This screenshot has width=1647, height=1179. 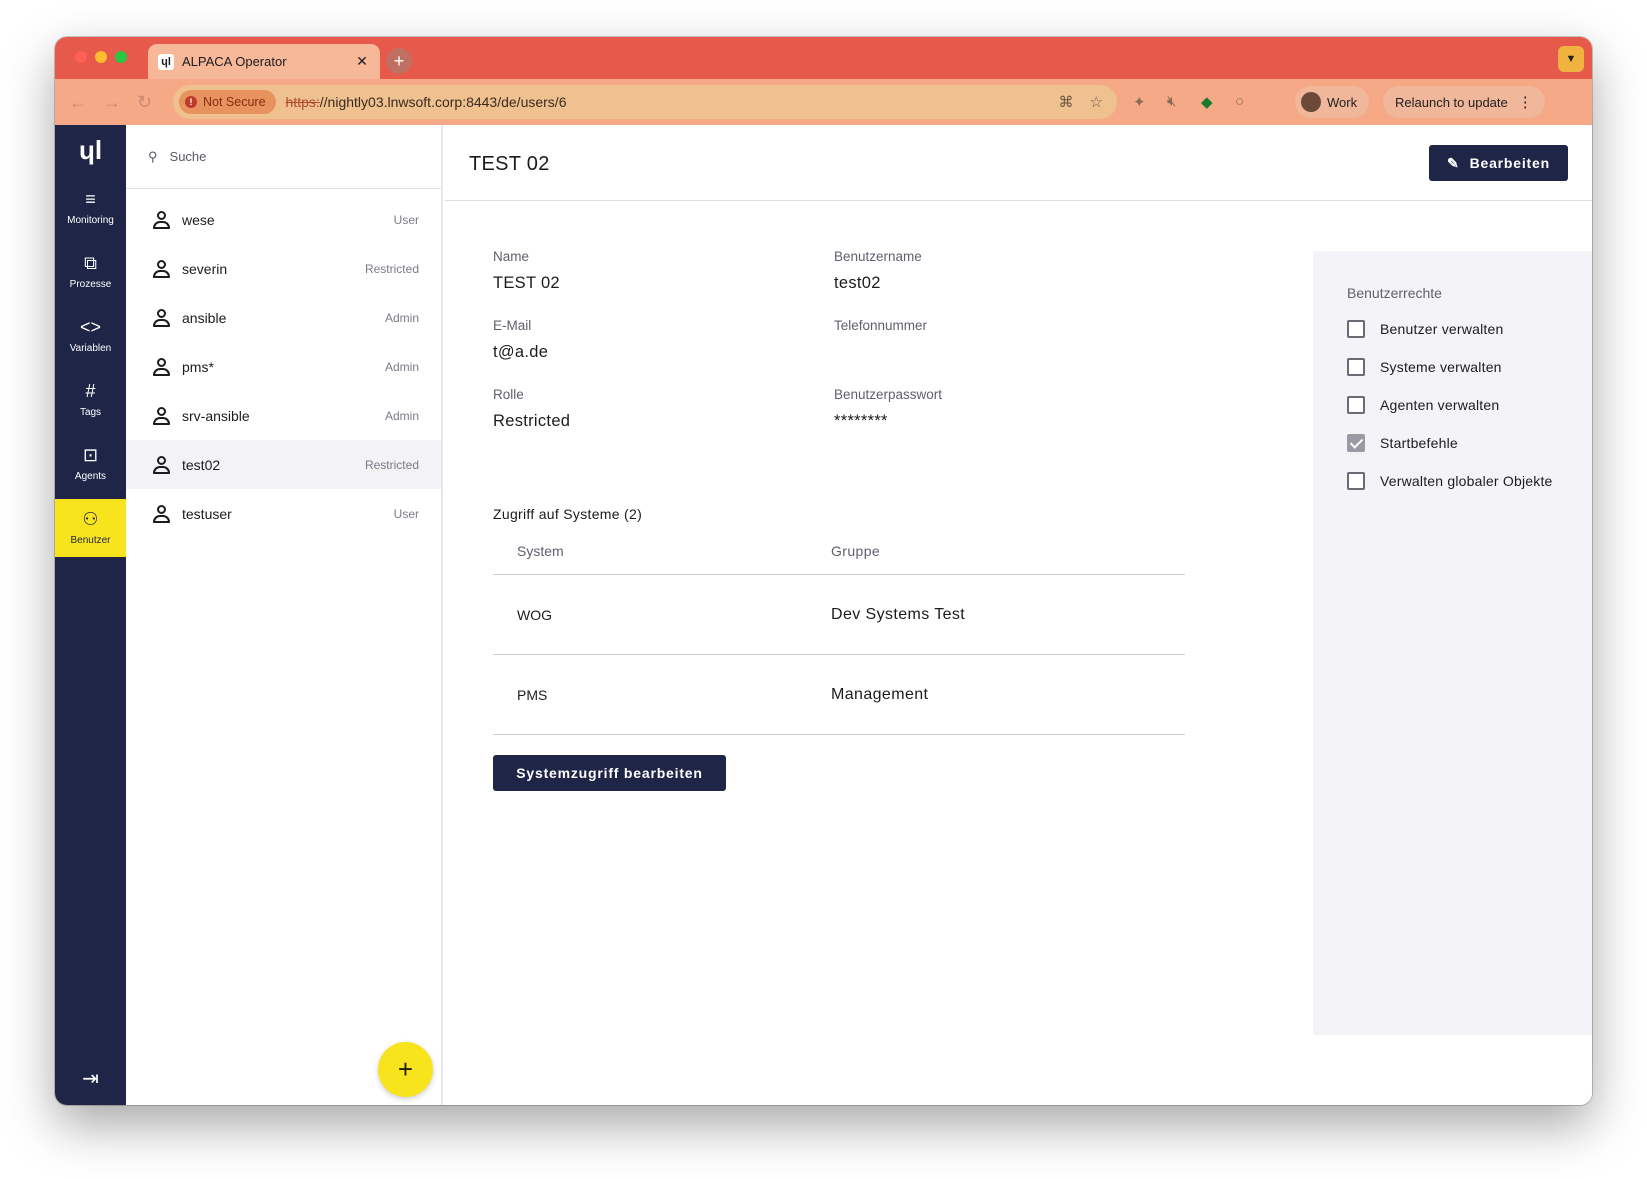 What do you see at coordinates (188, 156) in the screenshot?
I see `search-placeholder: Suche` at bounding box center [188, 156].